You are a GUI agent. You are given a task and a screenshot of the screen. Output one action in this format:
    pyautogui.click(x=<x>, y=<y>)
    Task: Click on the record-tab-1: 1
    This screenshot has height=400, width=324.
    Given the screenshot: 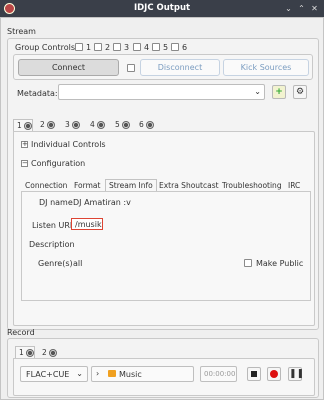 What is the action you would take?
    pyautogui.click(x=25, y=352)
    